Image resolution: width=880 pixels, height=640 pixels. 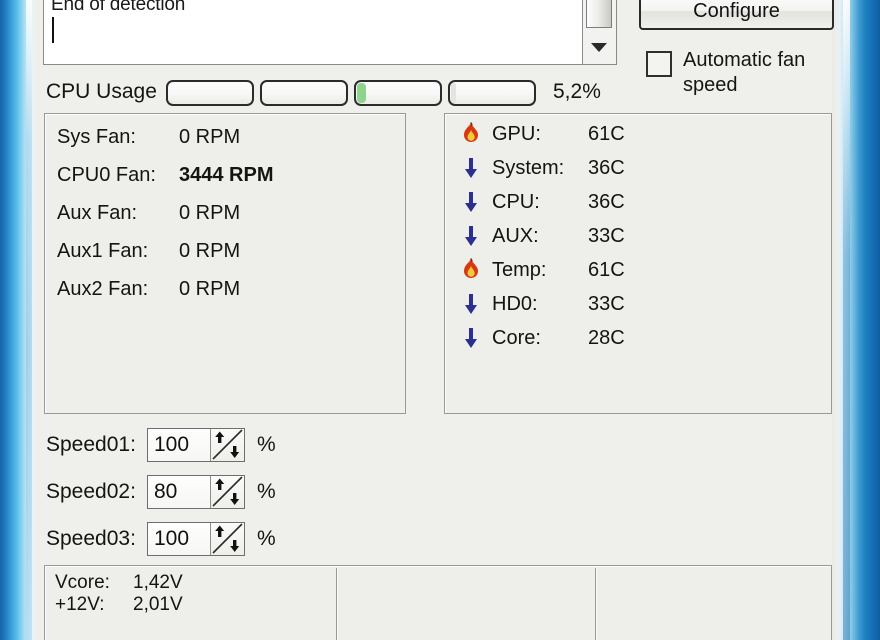 I want to click on configure-button: Configure, so click(x=736, y=15).